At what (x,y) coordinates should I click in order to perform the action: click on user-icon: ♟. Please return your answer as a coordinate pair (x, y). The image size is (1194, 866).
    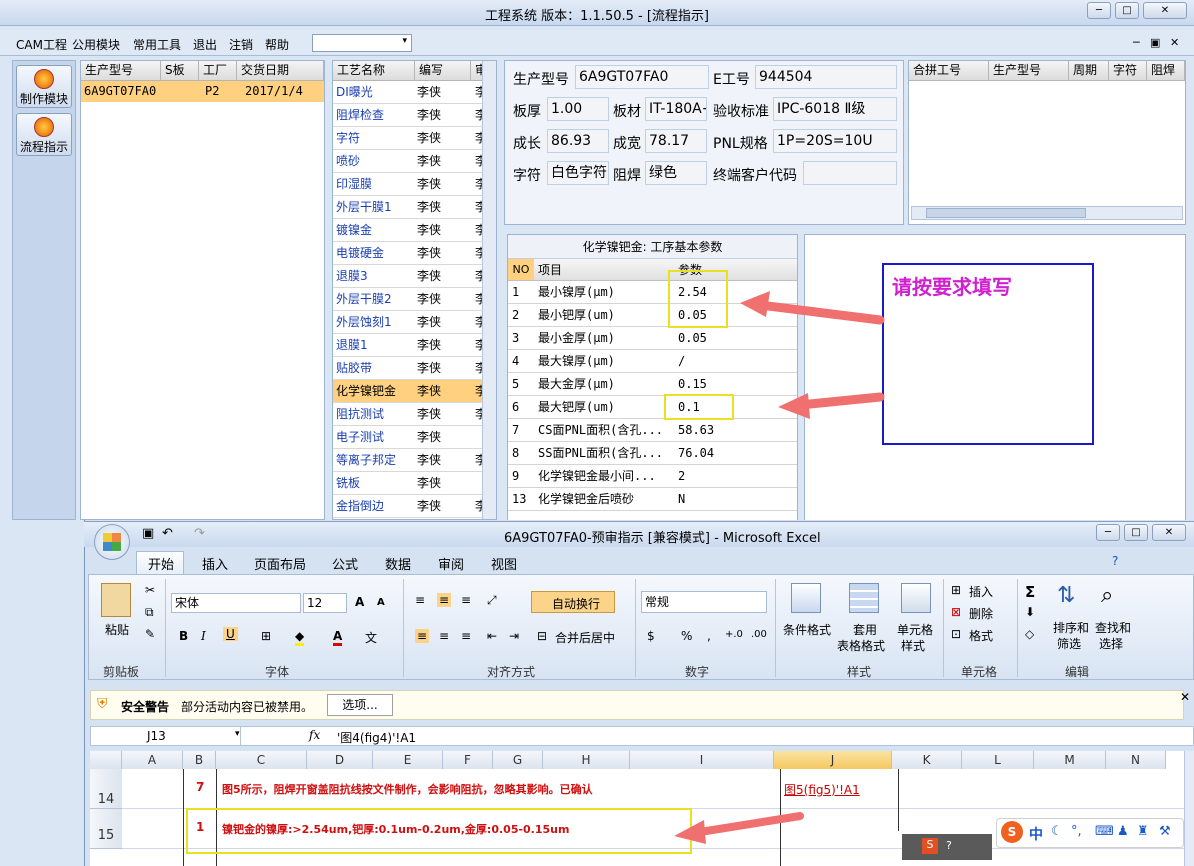
    Looking at the image, I should click on (1123, 831).